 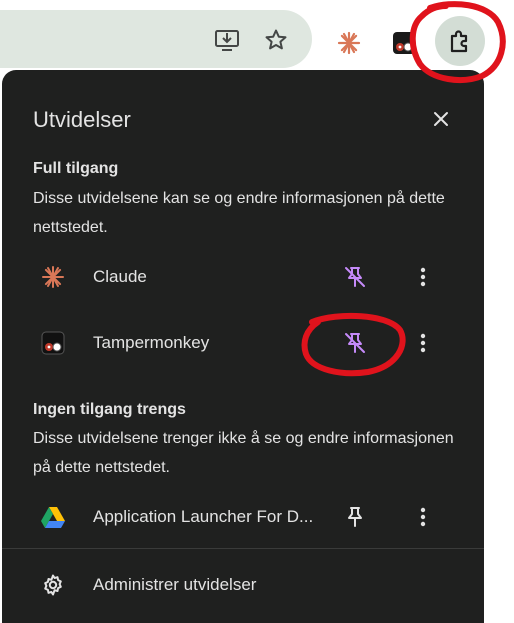 I want to click on browser-toolbar, so click(x=257, y=36).